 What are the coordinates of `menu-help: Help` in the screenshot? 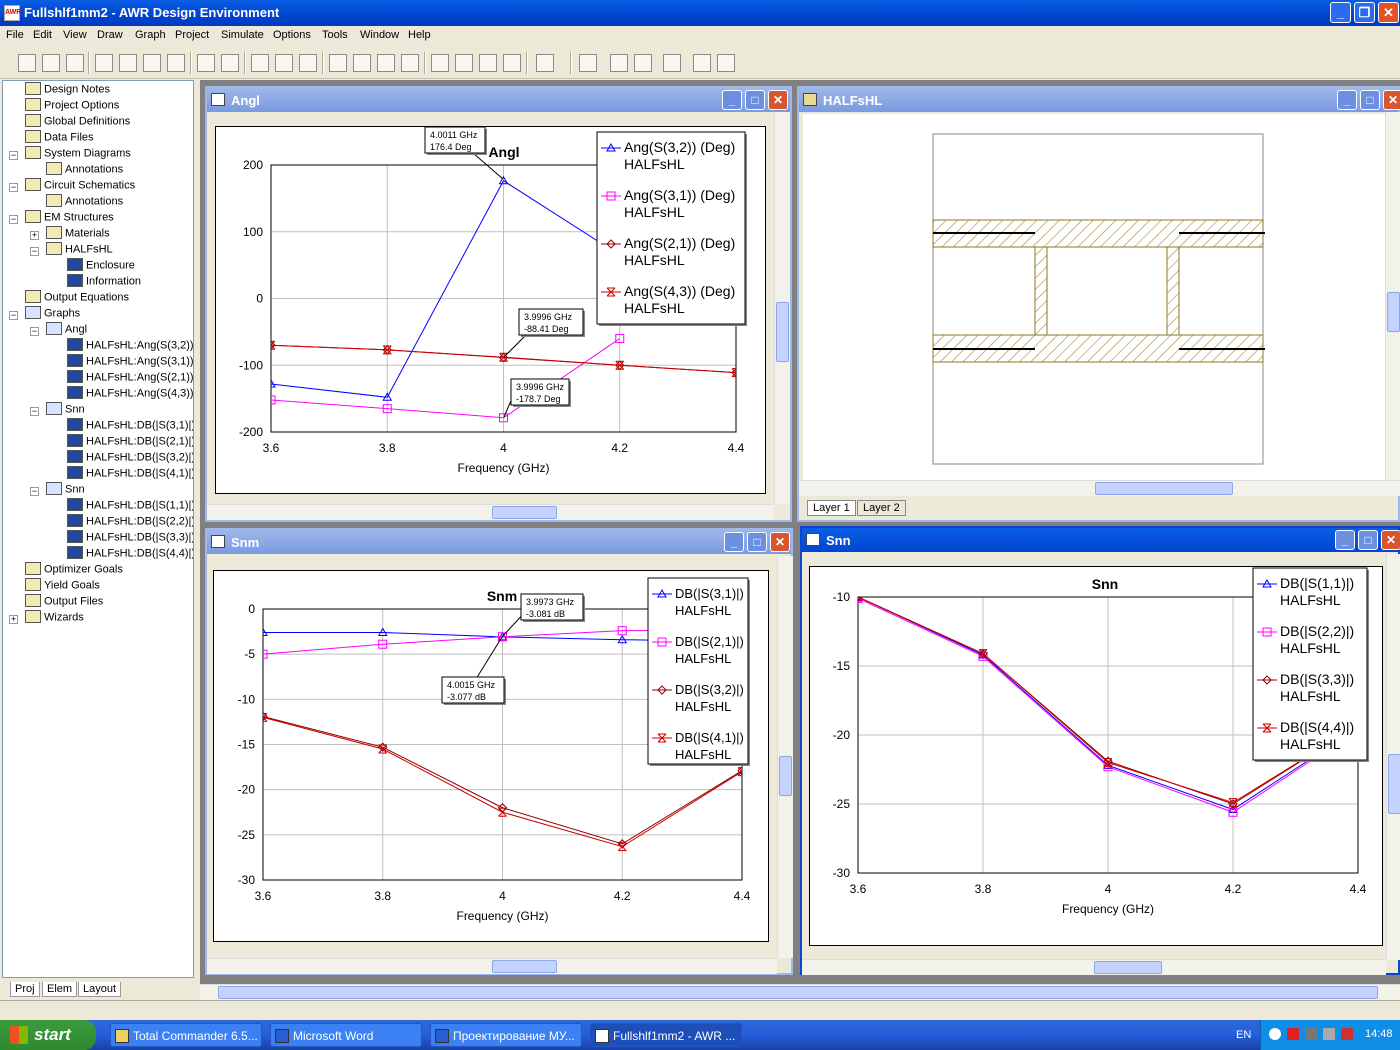 It's located at (419, 35).